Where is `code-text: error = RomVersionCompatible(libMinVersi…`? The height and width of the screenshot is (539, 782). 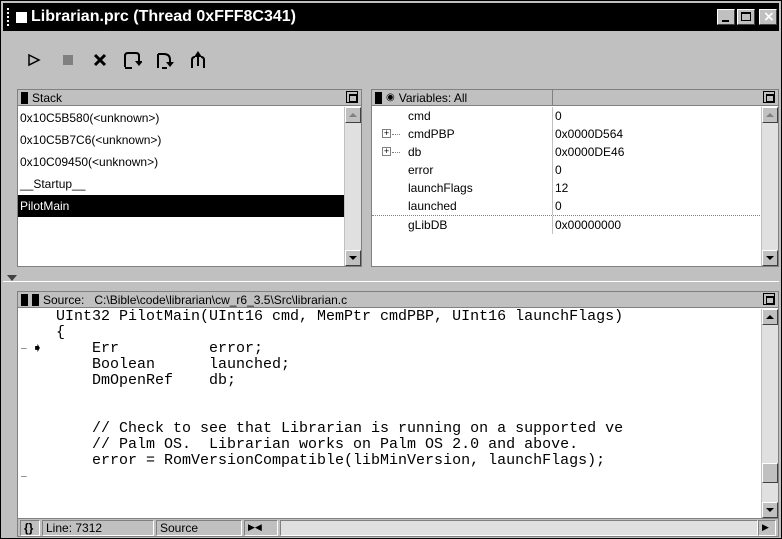 code-text: error = RomVersionCompatible(libMinVersi… is located at coordinates (331, 460).